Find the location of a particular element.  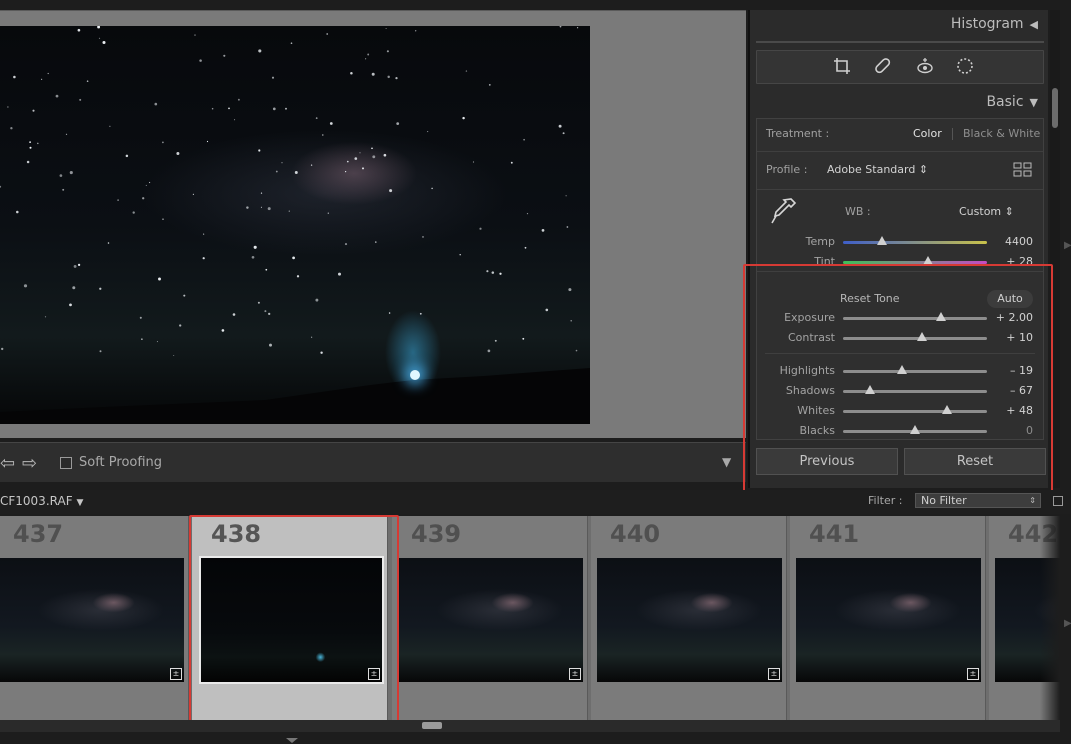

highlights-value: – 19 is located at coordinates (1013, 370).